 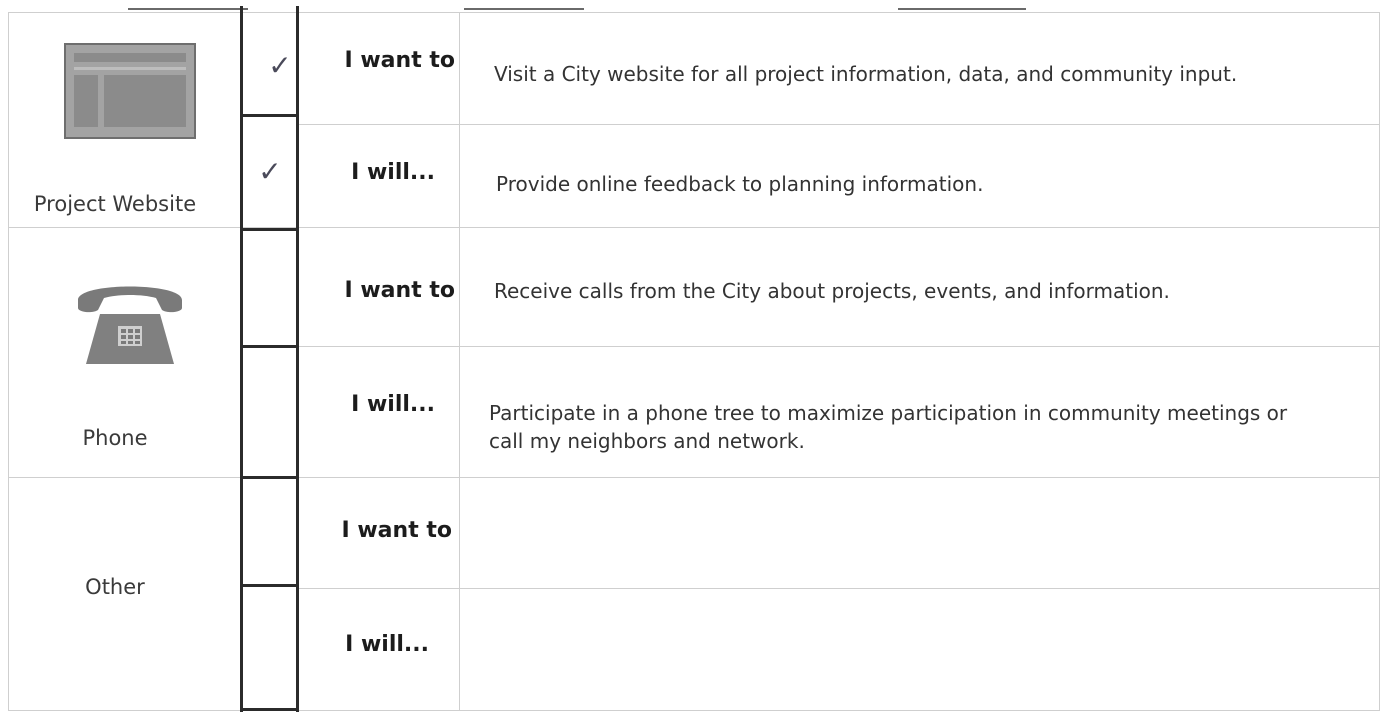 What do you see at coordinates (459, 361) in the screenshot?
I see `column-divider` at bounding box center [459, 361].